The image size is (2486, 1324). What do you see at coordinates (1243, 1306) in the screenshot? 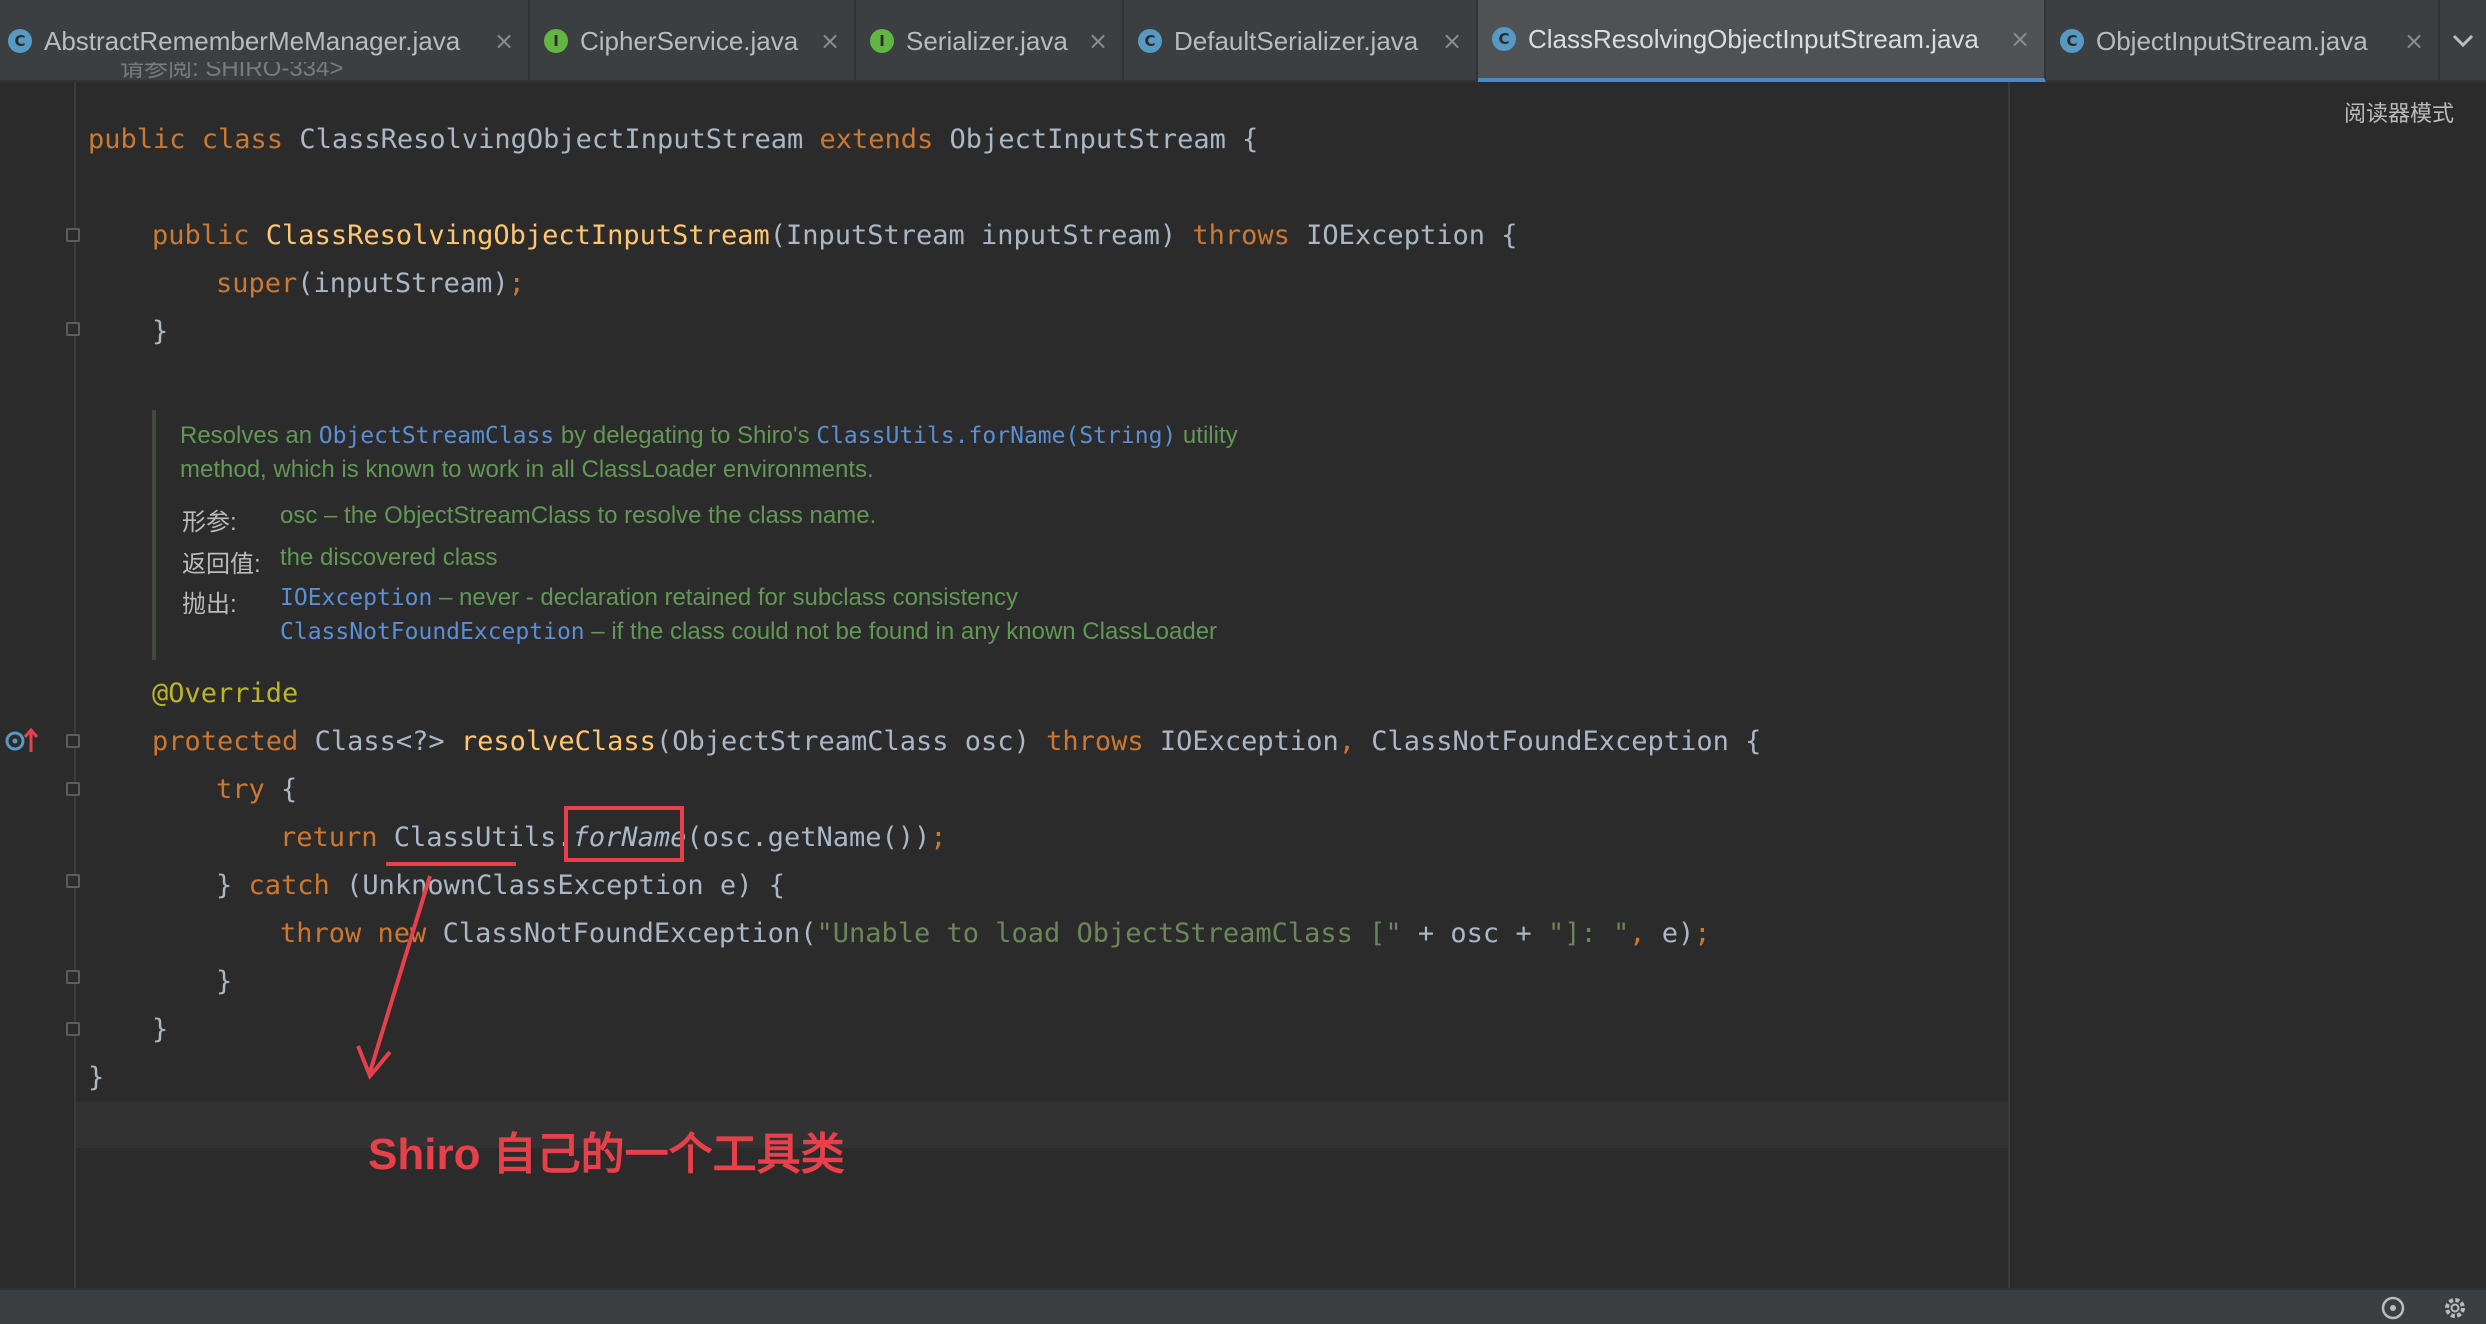
I see `status-bar` at bounding box center [1243, 1306].